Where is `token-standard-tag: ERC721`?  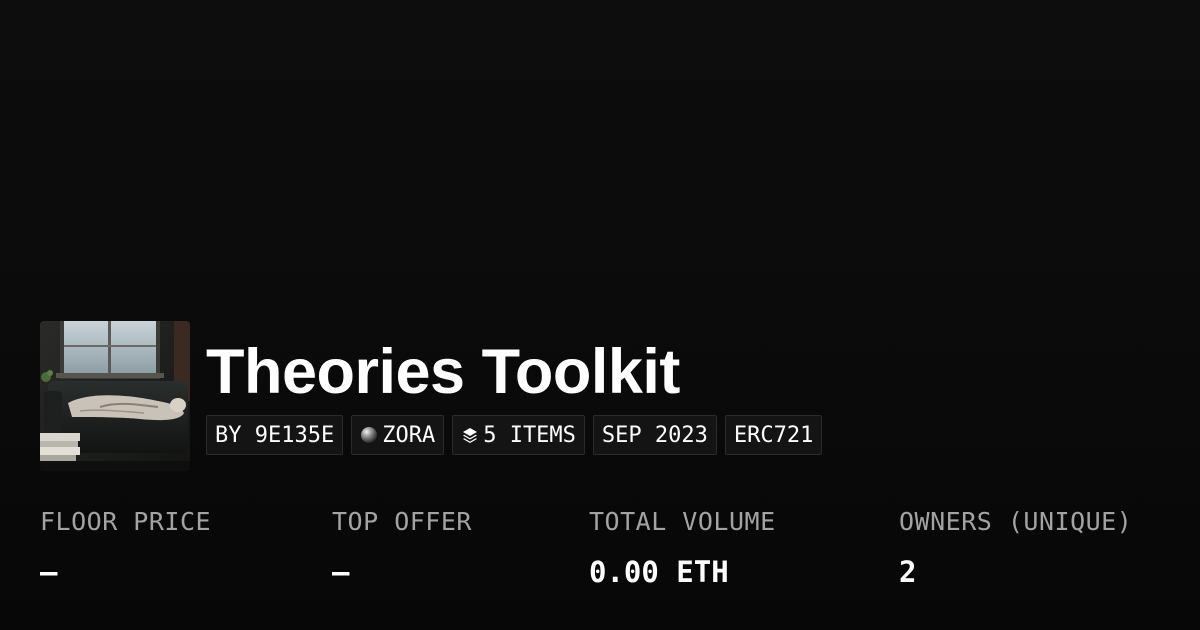 token-standard-tag: ERC721 is located at coordinates (773, 435).